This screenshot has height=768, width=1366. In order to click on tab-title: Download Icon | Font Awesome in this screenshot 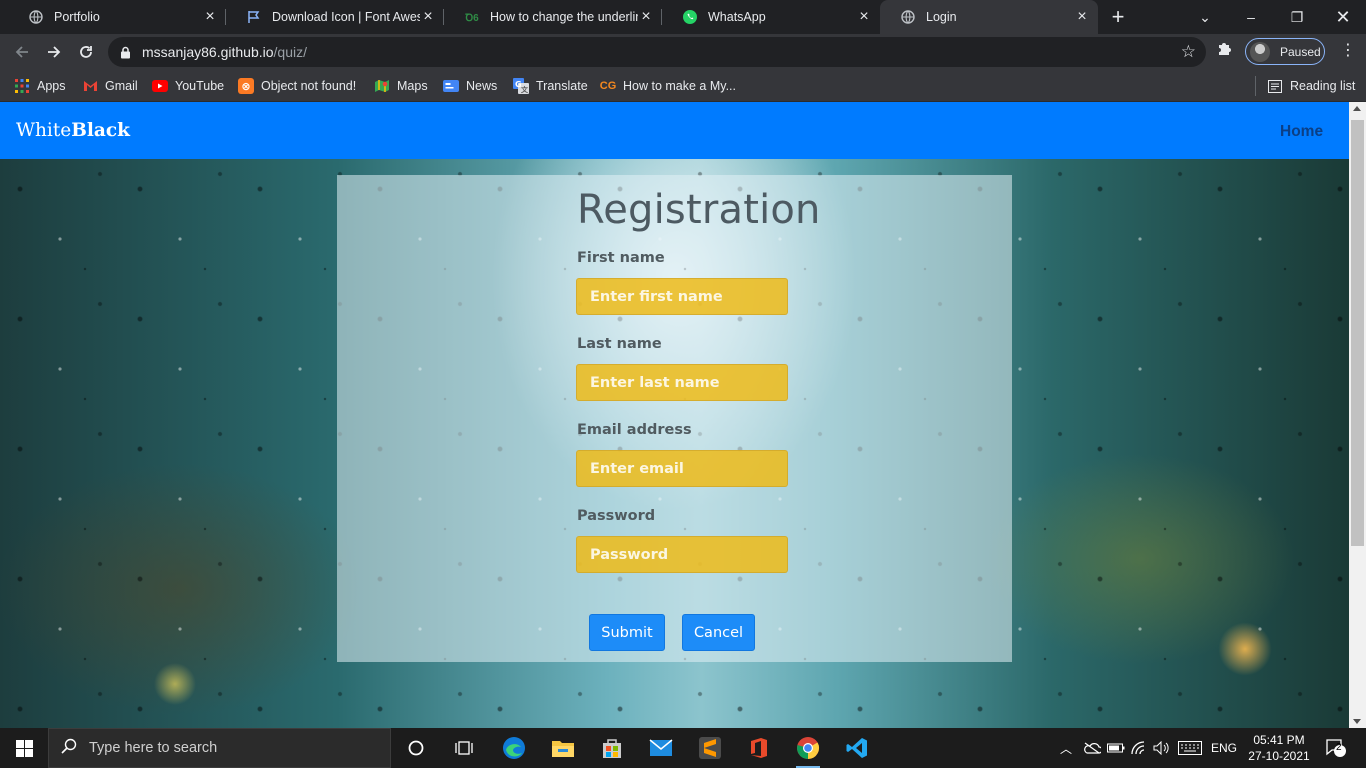, I will do `click(346, 17)`.